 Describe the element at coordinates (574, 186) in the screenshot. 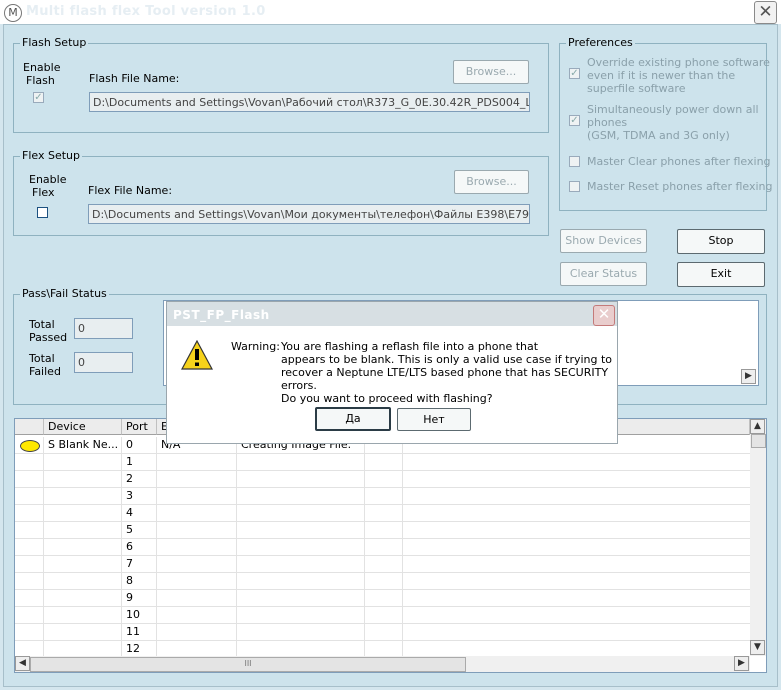

I see `master-reset-checkbox` at that location.